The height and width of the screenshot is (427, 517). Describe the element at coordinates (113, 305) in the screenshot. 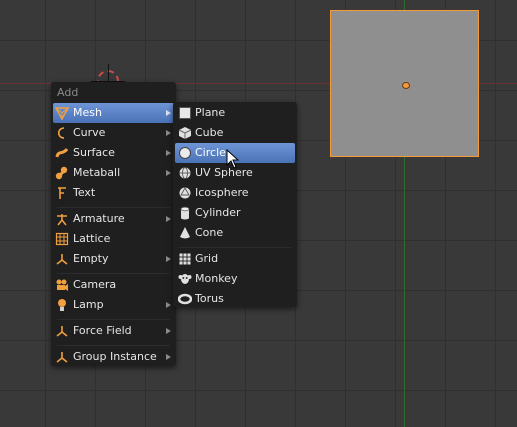

I see `menu-item-lamp: Lamp` at that location.